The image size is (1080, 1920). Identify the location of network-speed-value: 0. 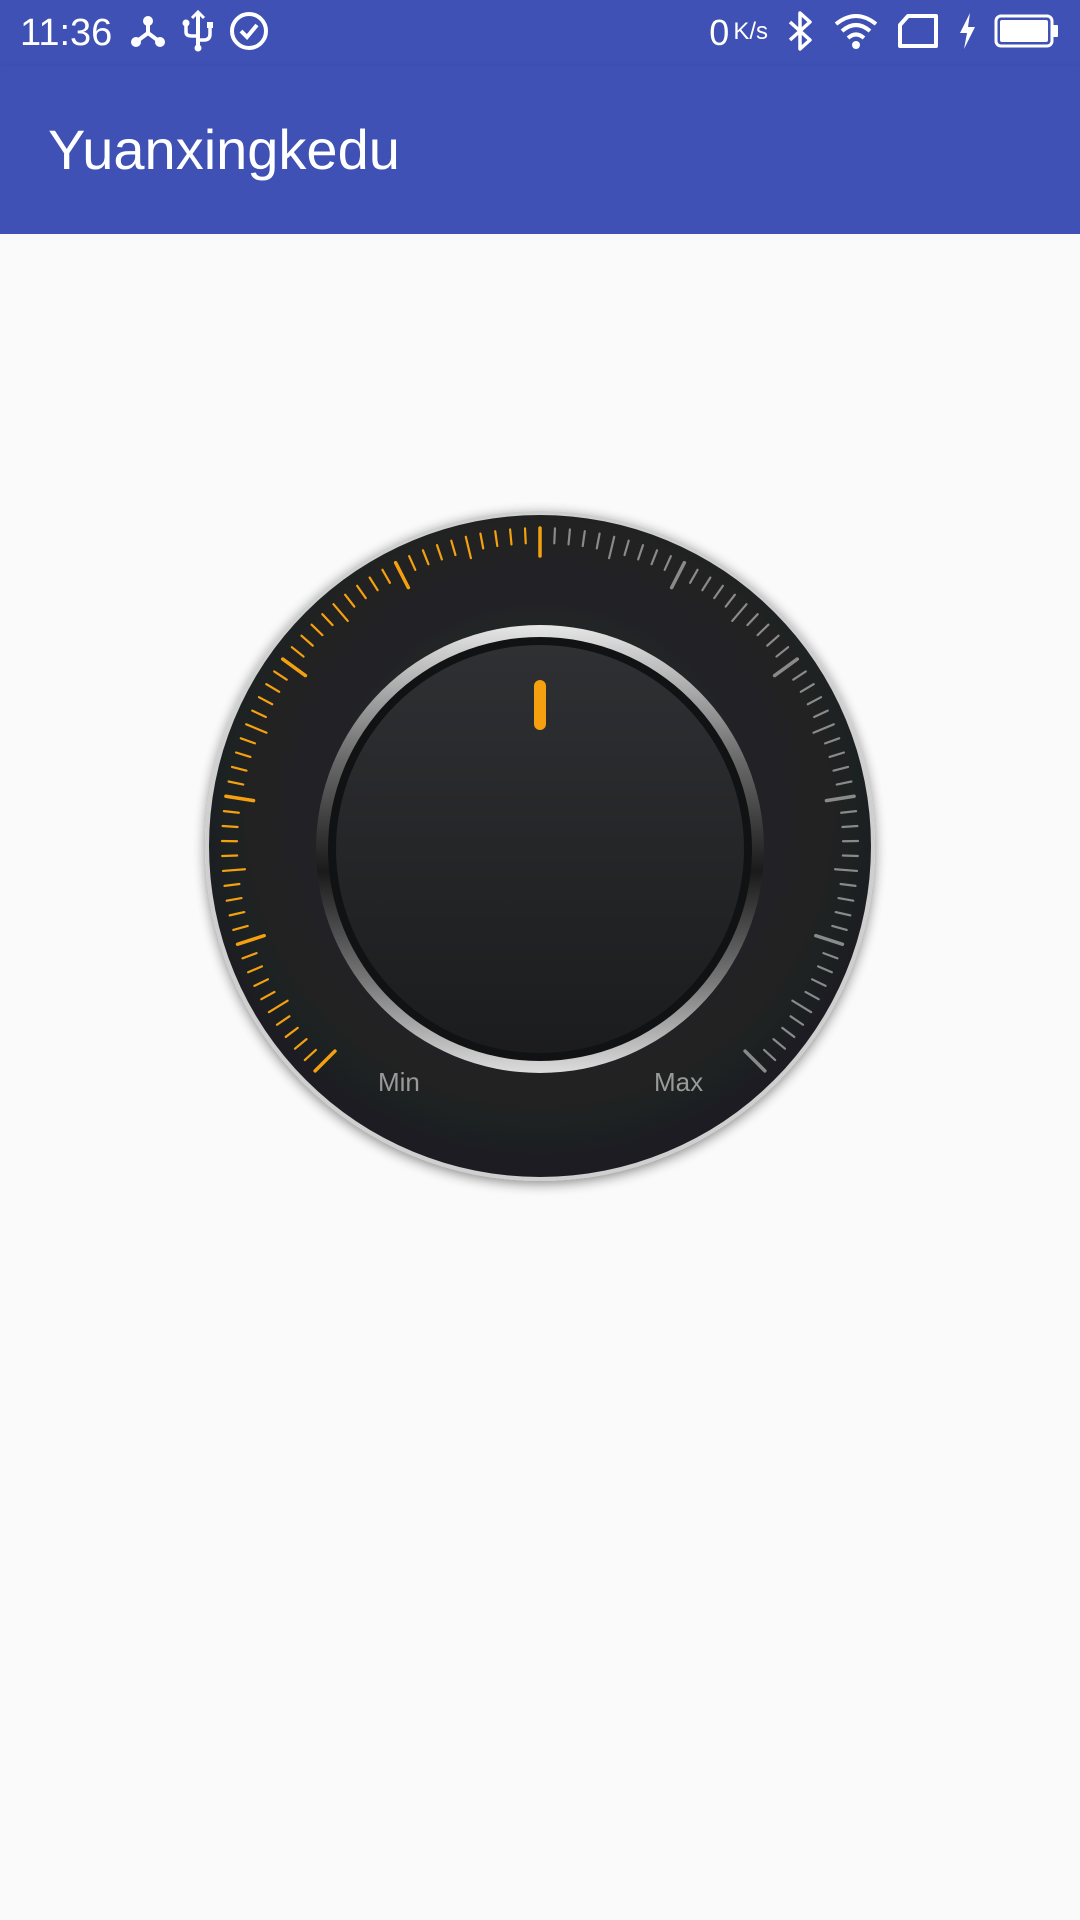
(719, 32).